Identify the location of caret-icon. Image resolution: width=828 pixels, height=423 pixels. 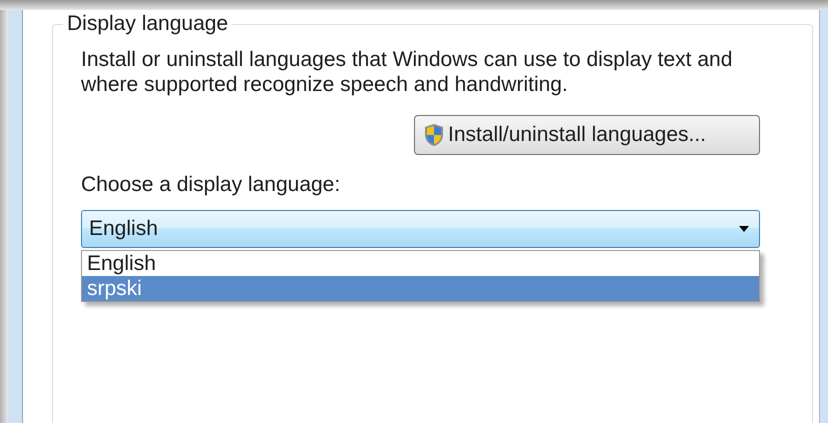
(744, 229).